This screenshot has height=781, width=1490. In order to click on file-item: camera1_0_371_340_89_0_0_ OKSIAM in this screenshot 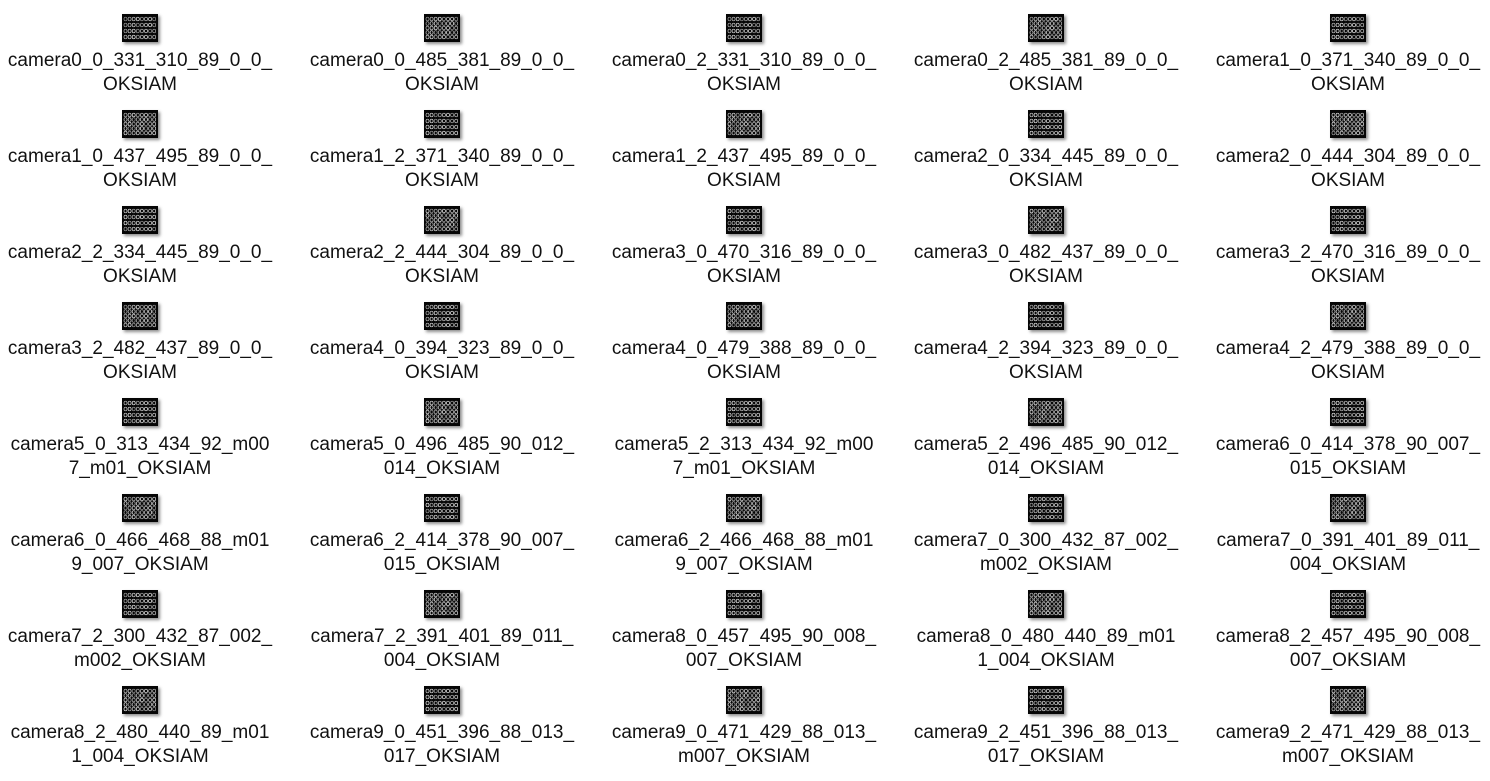, I will do `click(1348, 59)`.